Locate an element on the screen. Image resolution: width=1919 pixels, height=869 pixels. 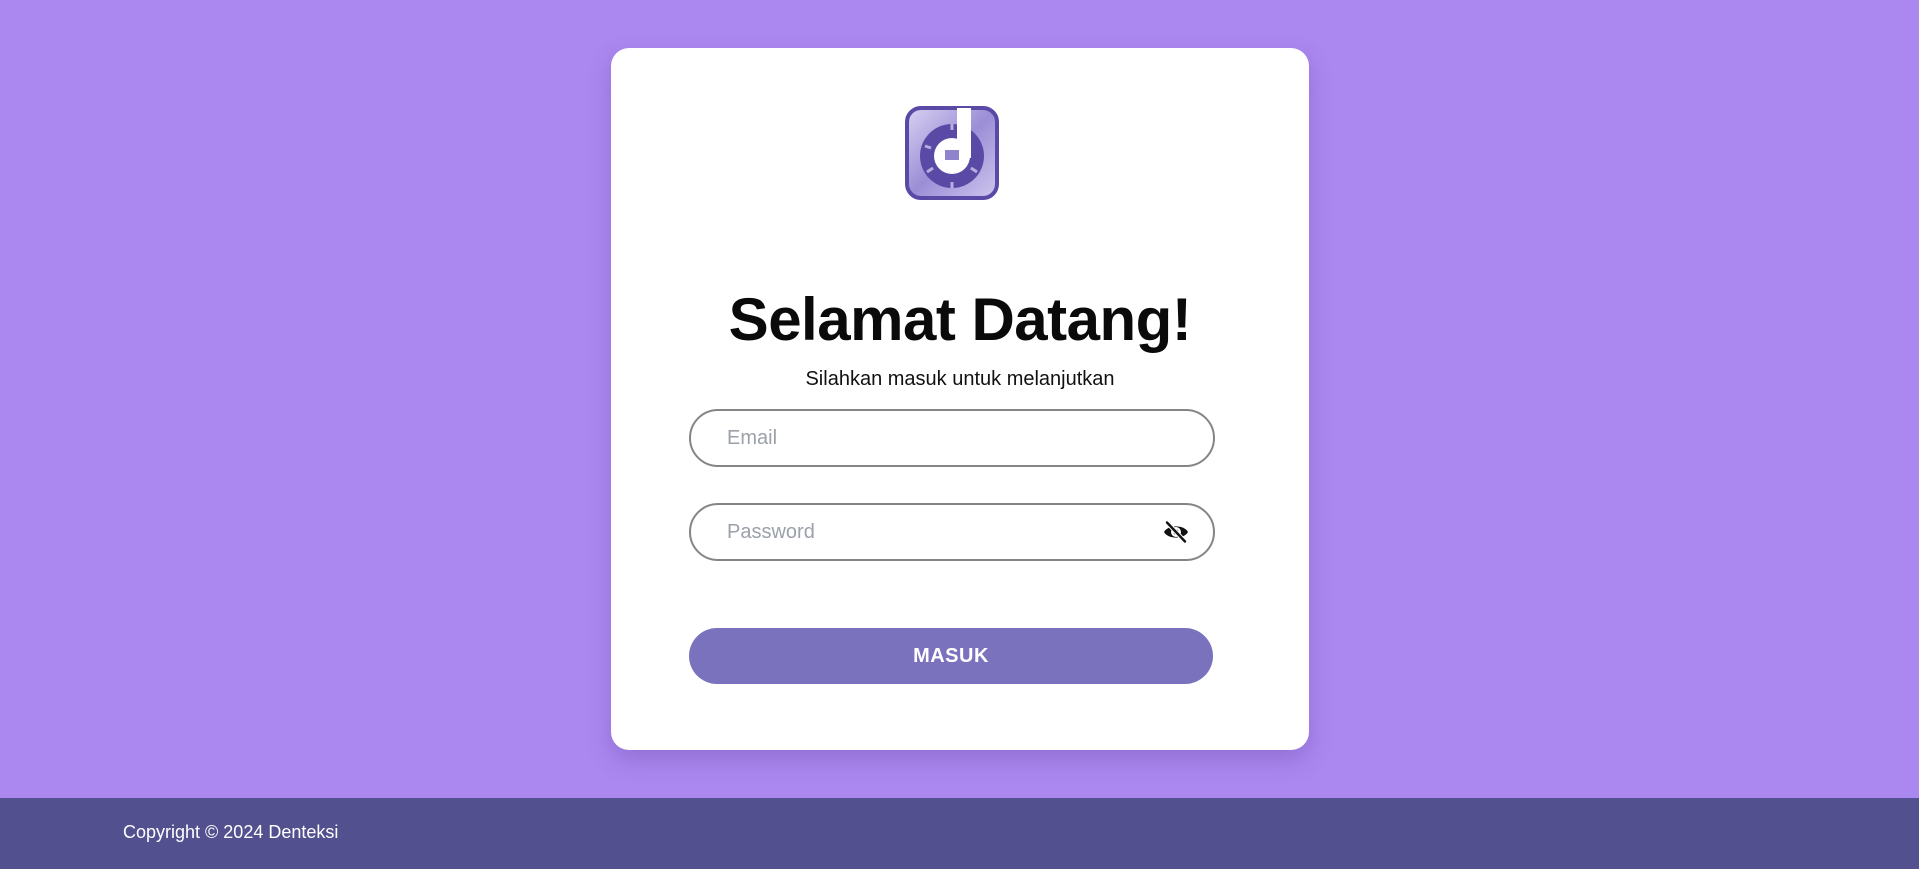
denteksi-logo-icon is located at coordinates (952, 153).